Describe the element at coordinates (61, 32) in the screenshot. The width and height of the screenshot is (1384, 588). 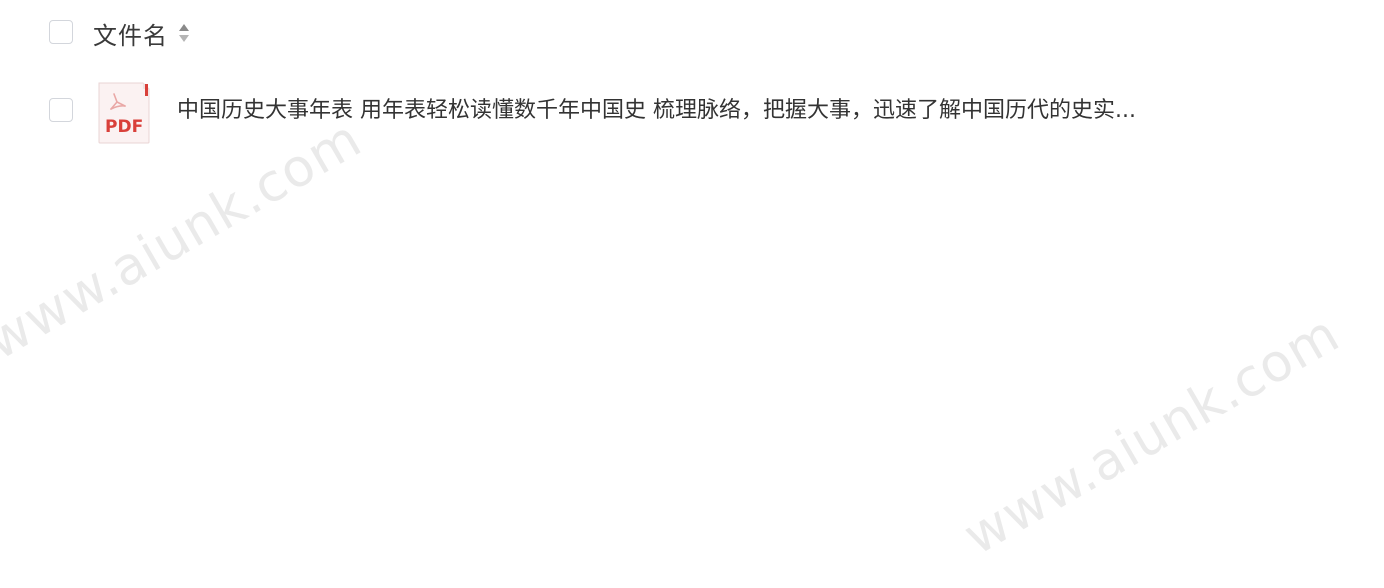
I see `select-all-checkbox` at that location.